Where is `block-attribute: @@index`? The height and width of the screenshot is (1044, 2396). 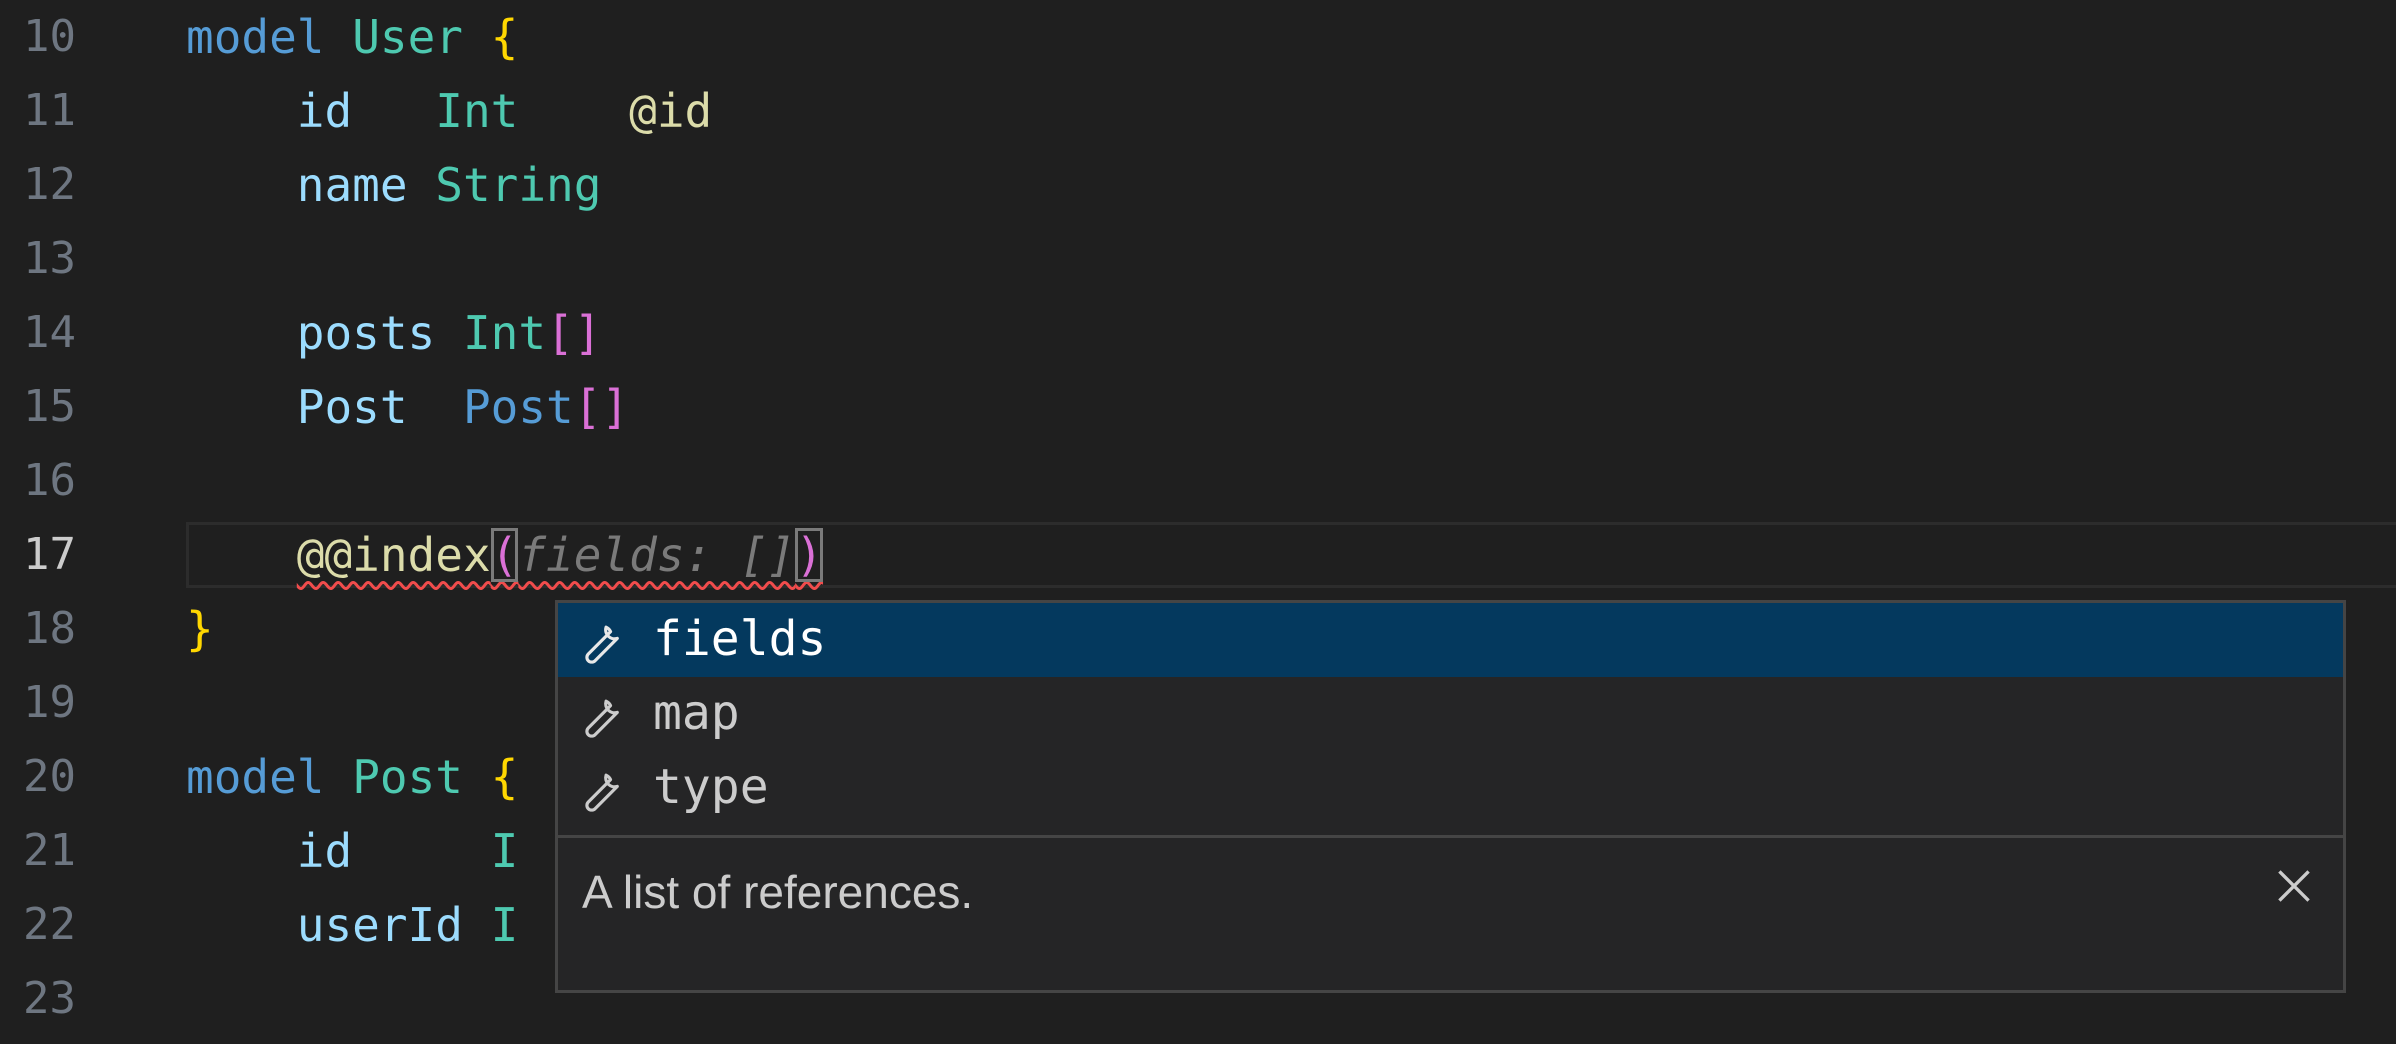
block-attribute: @@index is located at coordinates (393, 555).